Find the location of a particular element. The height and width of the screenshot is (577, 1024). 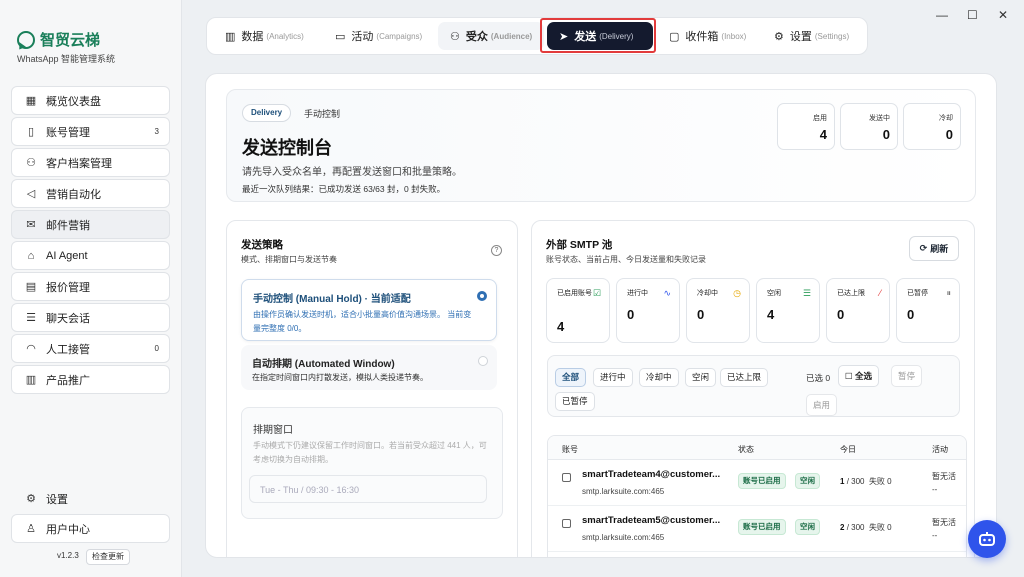

check-update-button: 检查更新 is located at coordinates (108, 557).